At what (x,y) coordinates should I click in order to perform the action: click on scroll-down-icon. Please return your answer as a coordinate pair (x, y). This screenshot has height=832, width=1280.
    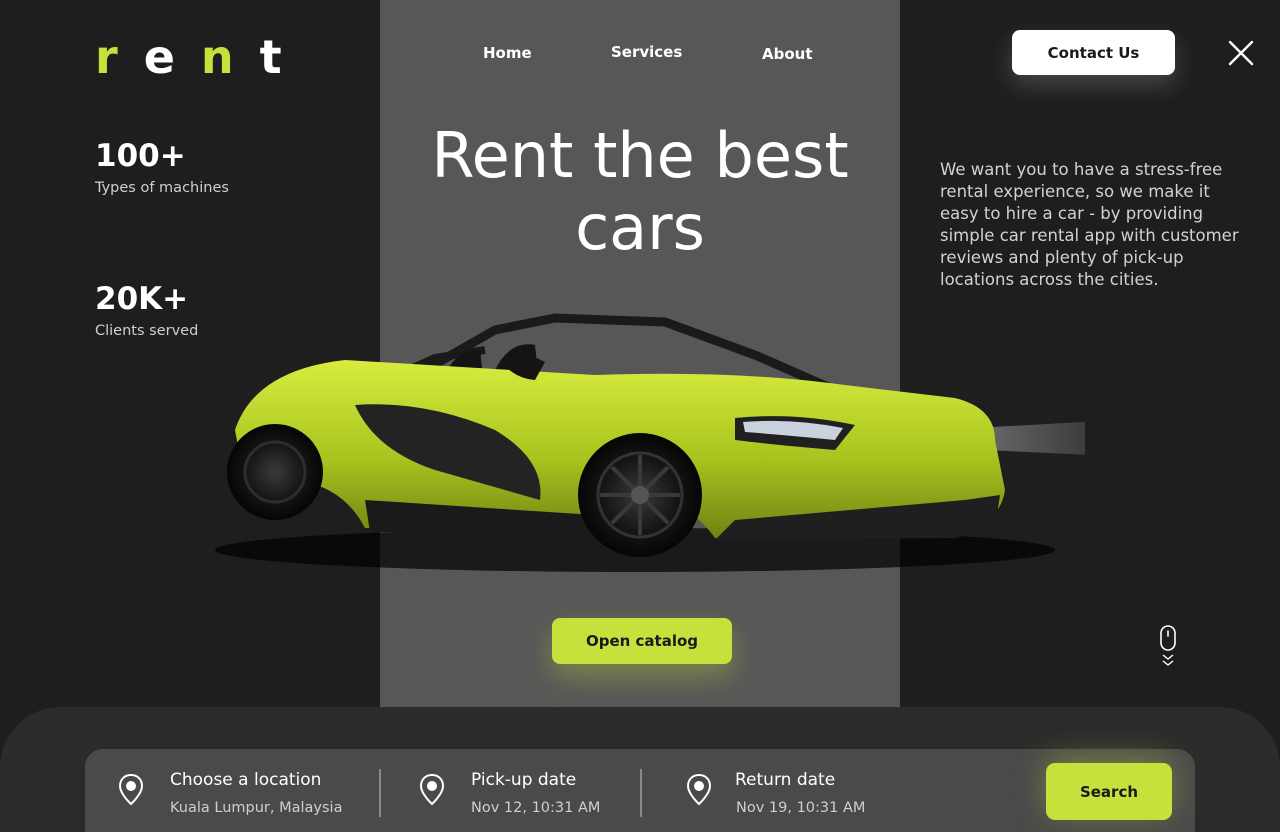
    Looking at the image, I should click on (1168, 647).